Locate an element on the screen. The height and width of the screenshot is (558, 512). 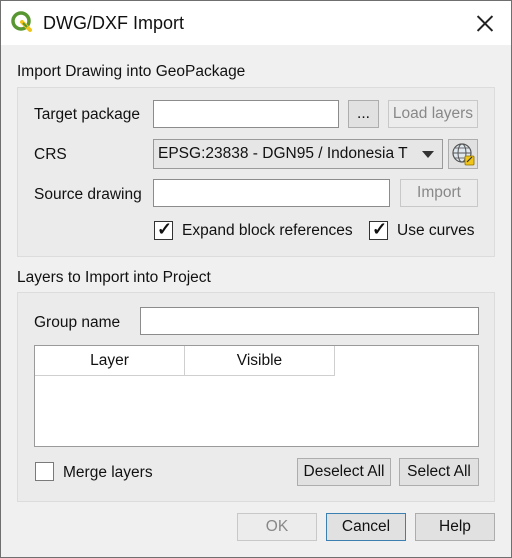
close-icon is located at coordinates (485, 23).